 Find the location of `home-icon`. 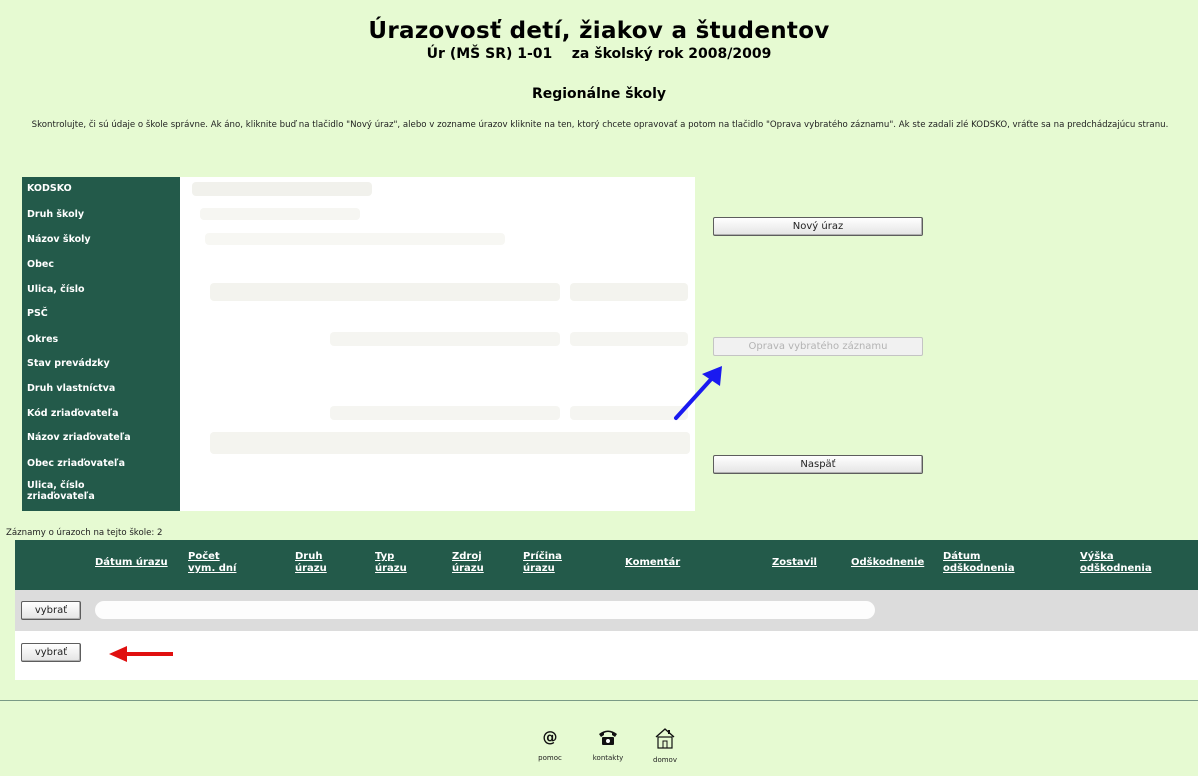

home-icon is located at coordinates (665, 738).